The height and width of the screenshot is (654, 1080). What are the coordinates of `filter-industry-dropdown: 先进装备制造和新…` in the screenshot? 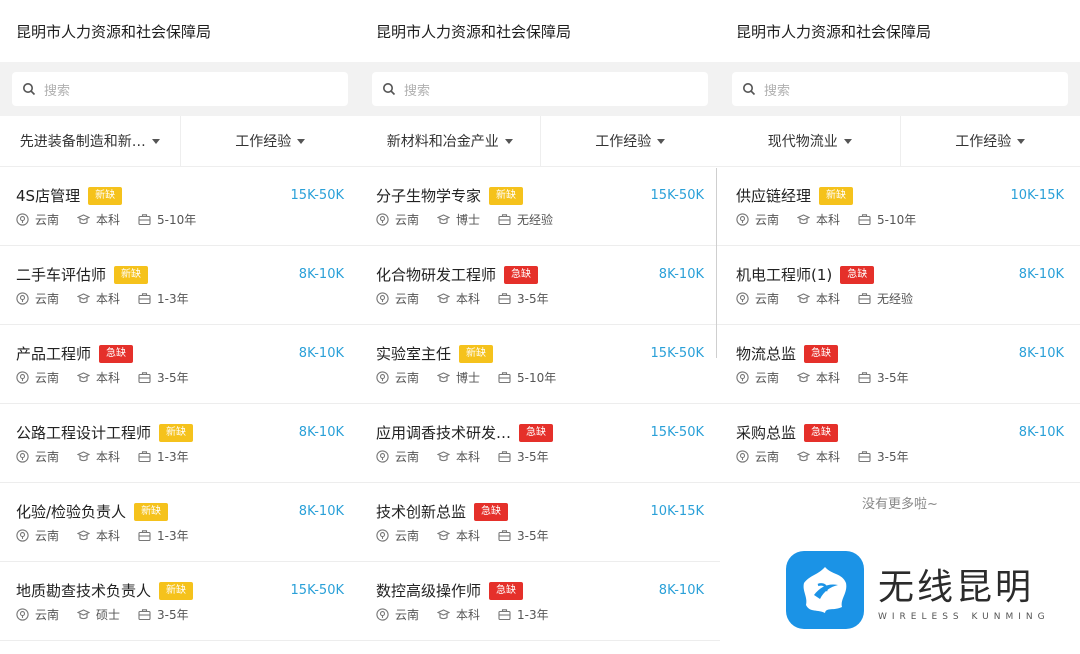 It's located at (90, 141).